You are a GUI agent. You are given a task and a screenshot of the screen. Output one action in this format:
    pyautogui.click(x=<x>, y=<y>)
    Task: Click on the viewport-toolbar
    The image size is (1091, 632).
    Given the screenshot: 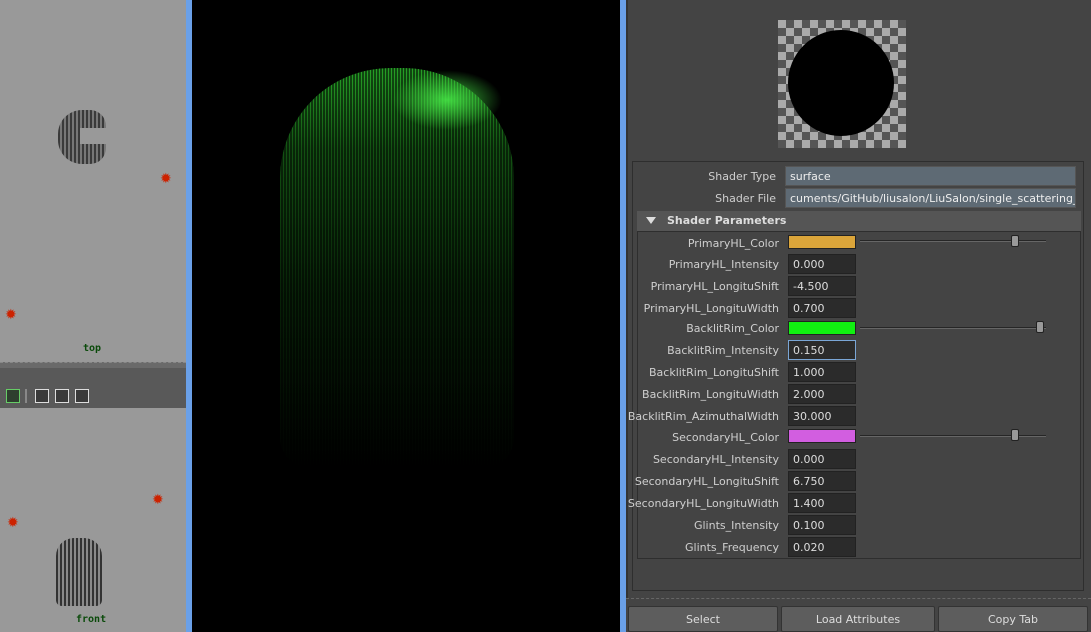 What is the action you would take?
    pyautogui.click(x=93, y=388)
    